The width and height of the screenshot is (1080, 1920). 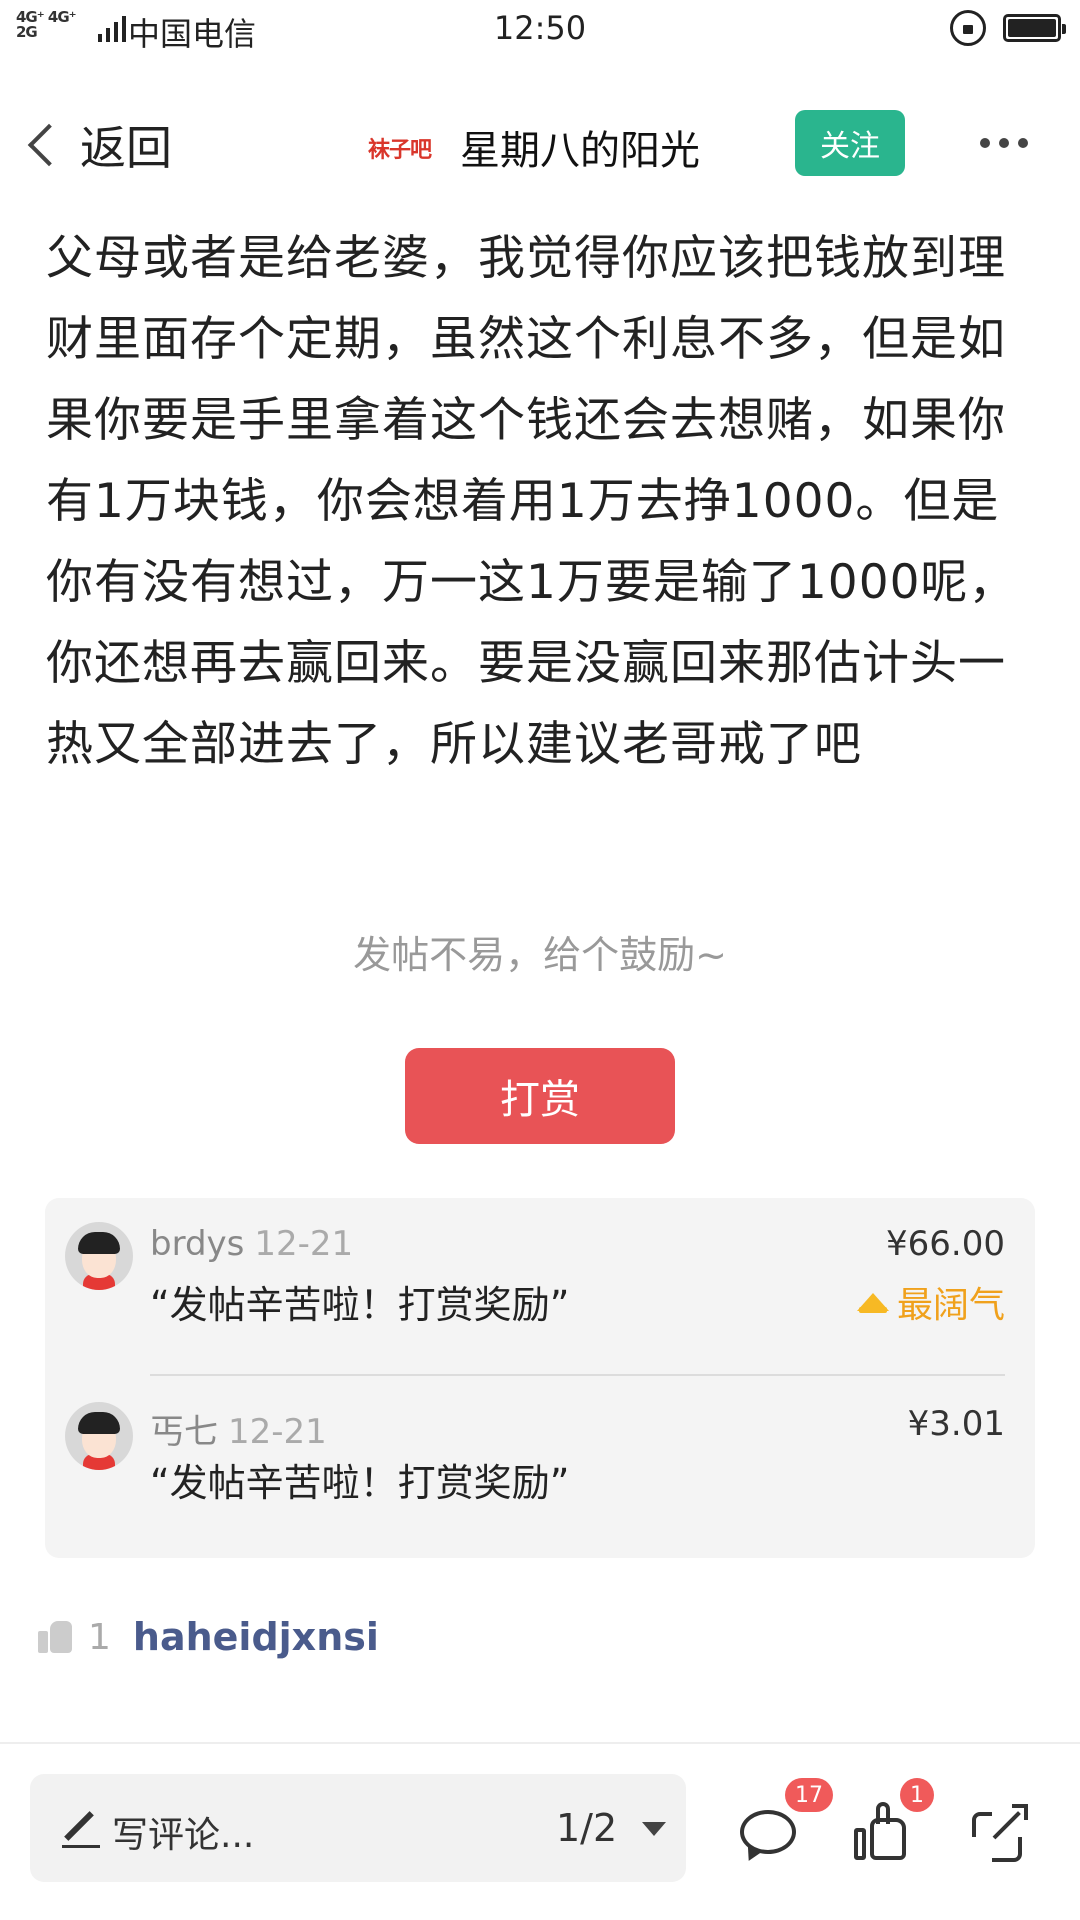 What do you see at coordinates (540, 1743) in the screenshot?
I see `divider` at bounding box center [540, 1743].